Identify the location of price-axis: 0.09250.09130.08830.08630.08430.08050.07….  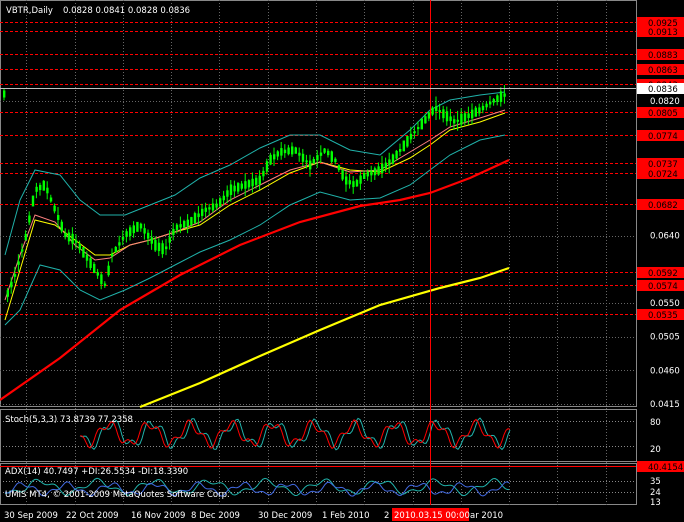
(660, 213).